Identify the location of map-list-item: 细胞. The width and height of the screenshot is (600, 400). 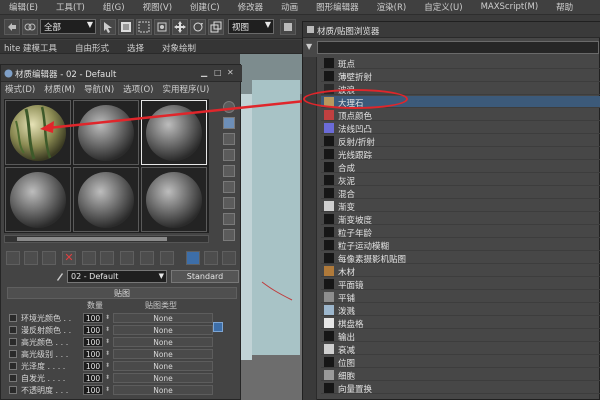
(460, 375).